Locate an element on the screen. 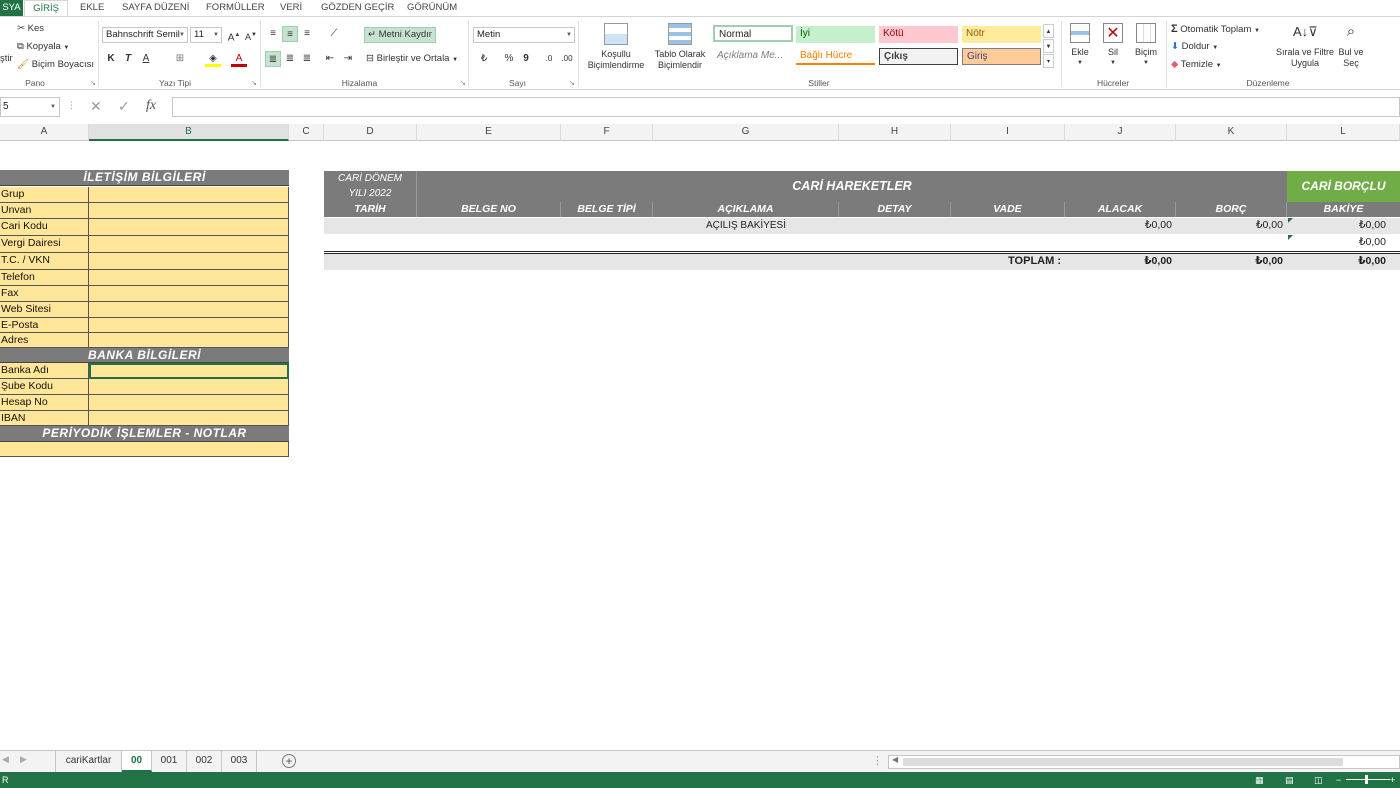  tab-data: VERİ is located at coordinates (291, 8).